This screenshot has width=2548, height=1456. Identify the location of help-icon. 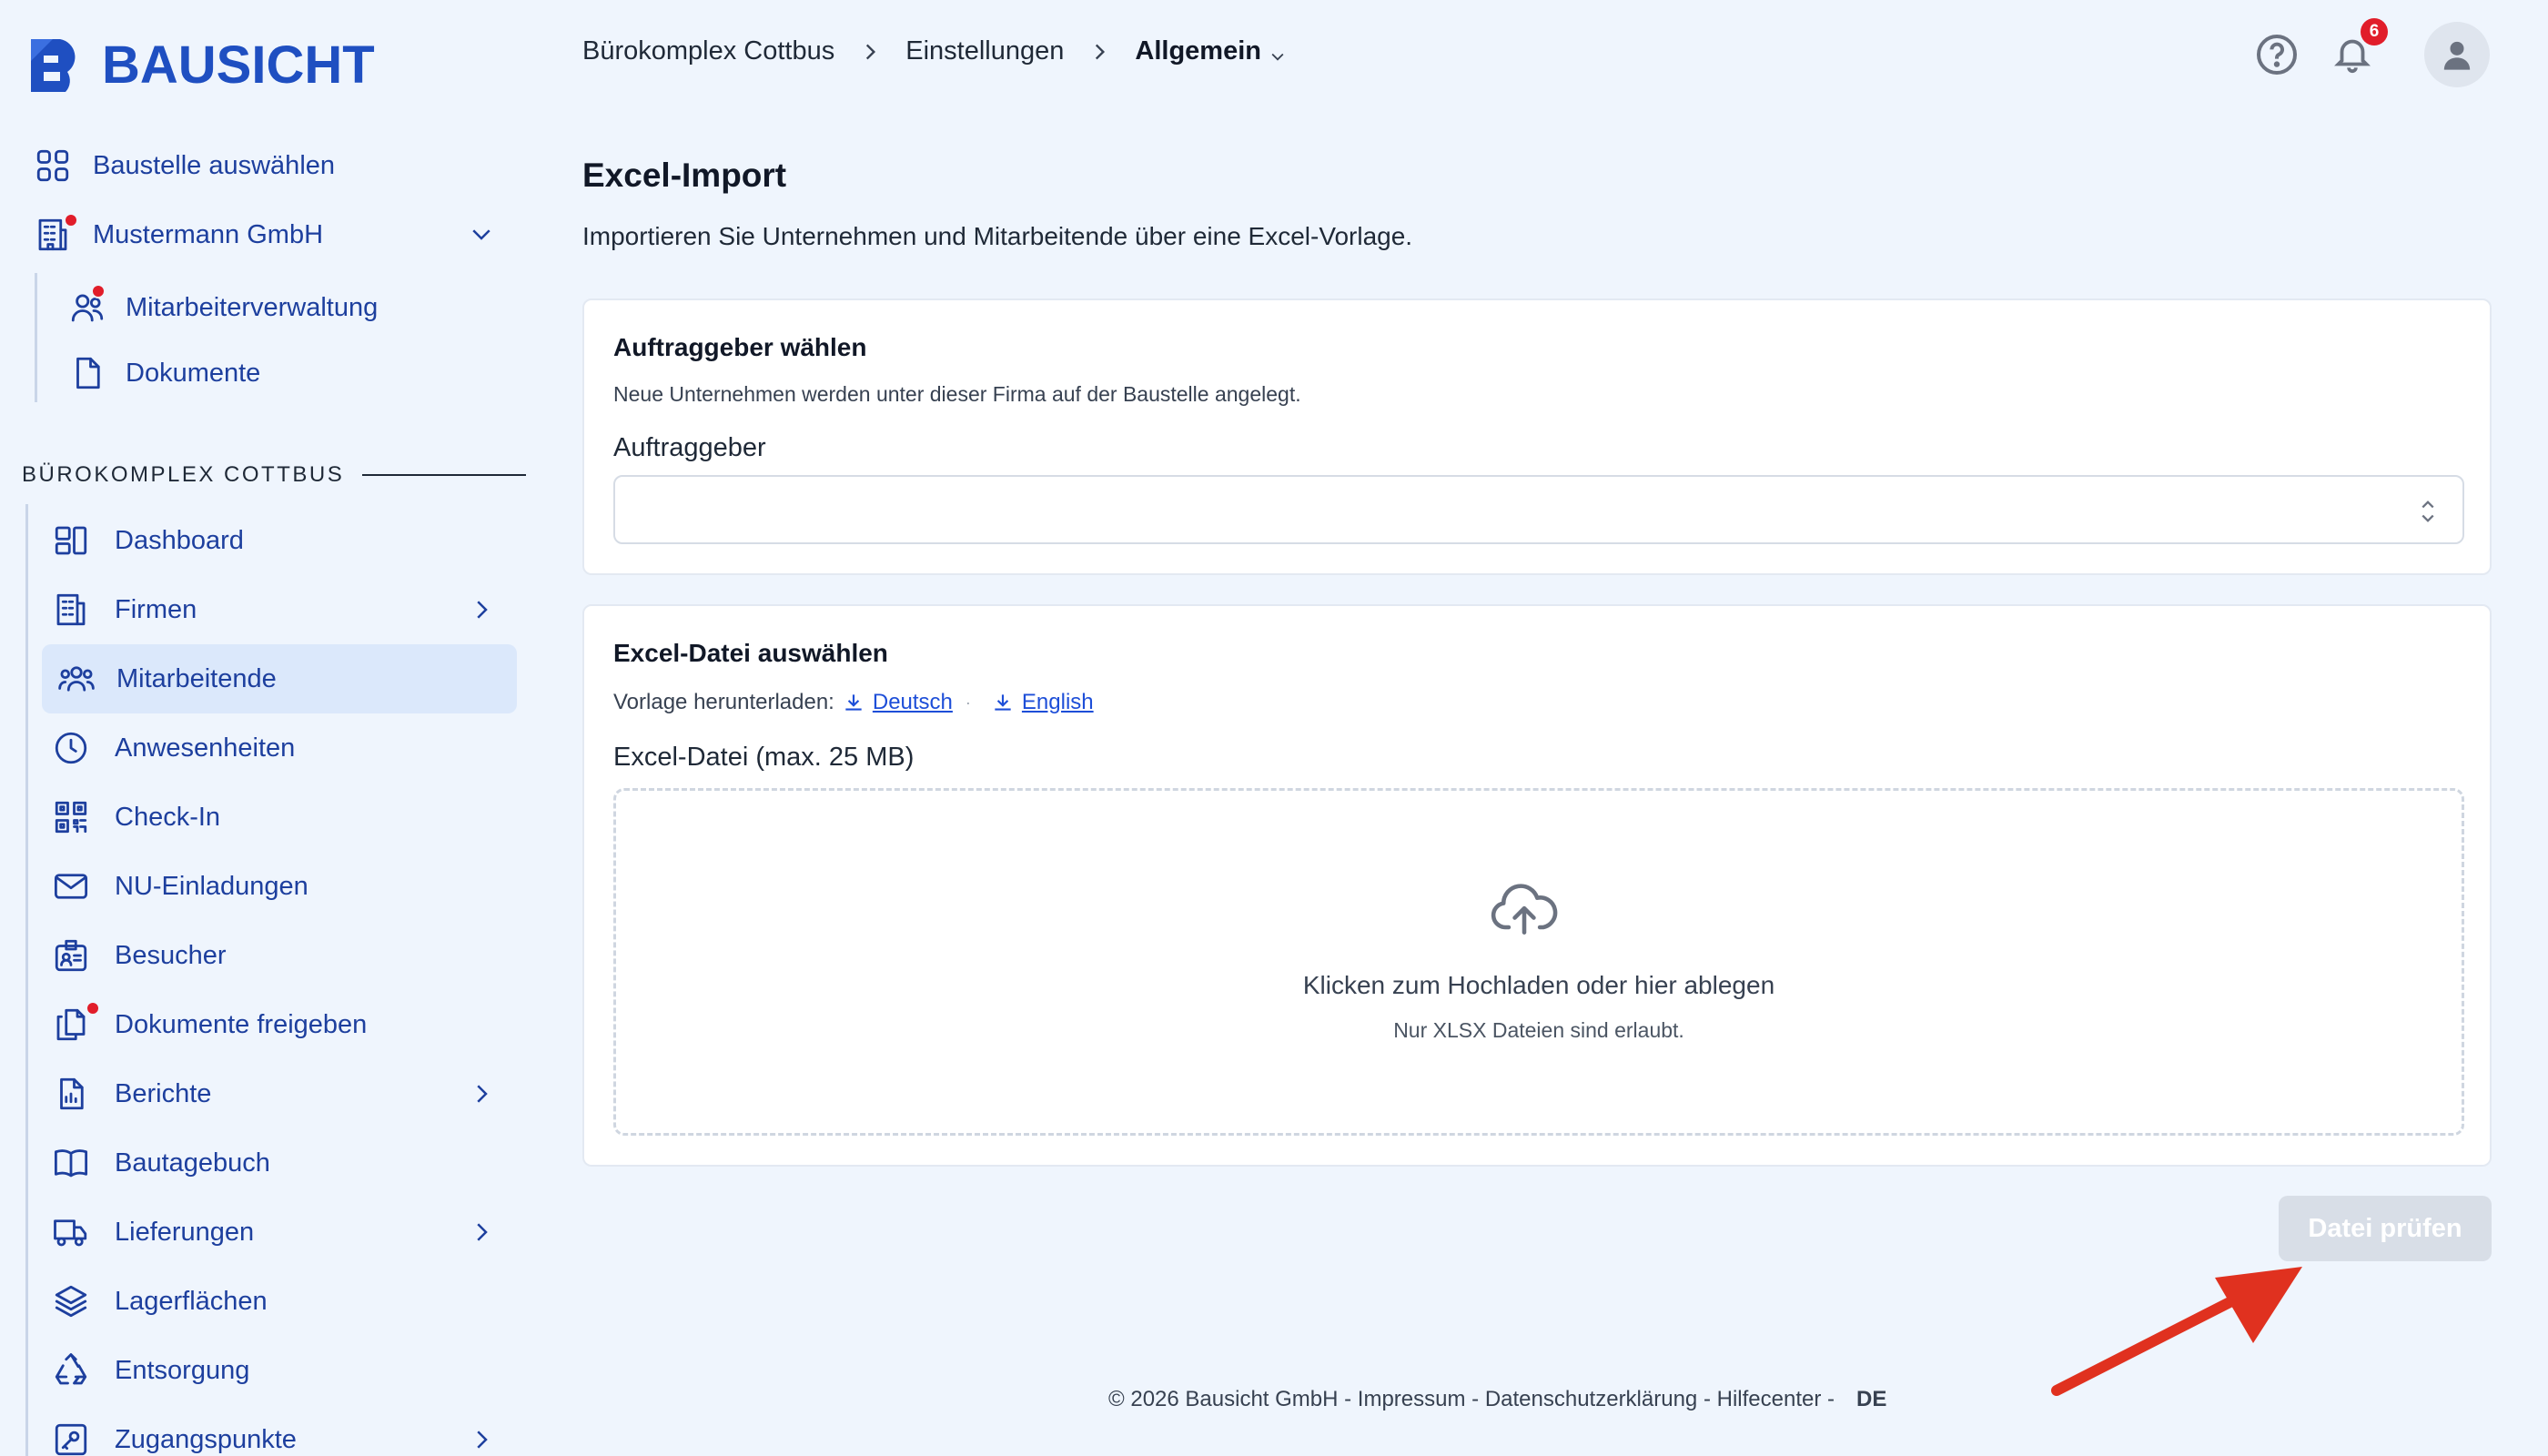
(2277, 55).